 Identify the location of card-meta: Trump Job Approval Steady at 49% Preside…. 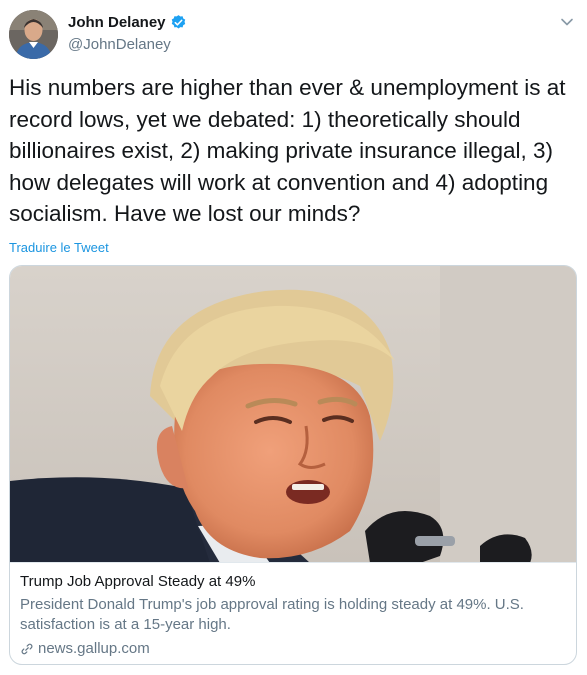
(294, 615).